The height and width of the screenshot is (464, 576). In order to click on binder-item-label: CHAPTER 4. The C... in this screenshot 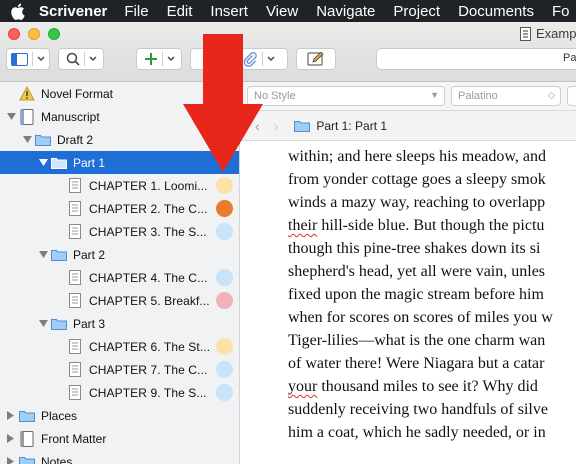, I will do `click(148, 277)`.